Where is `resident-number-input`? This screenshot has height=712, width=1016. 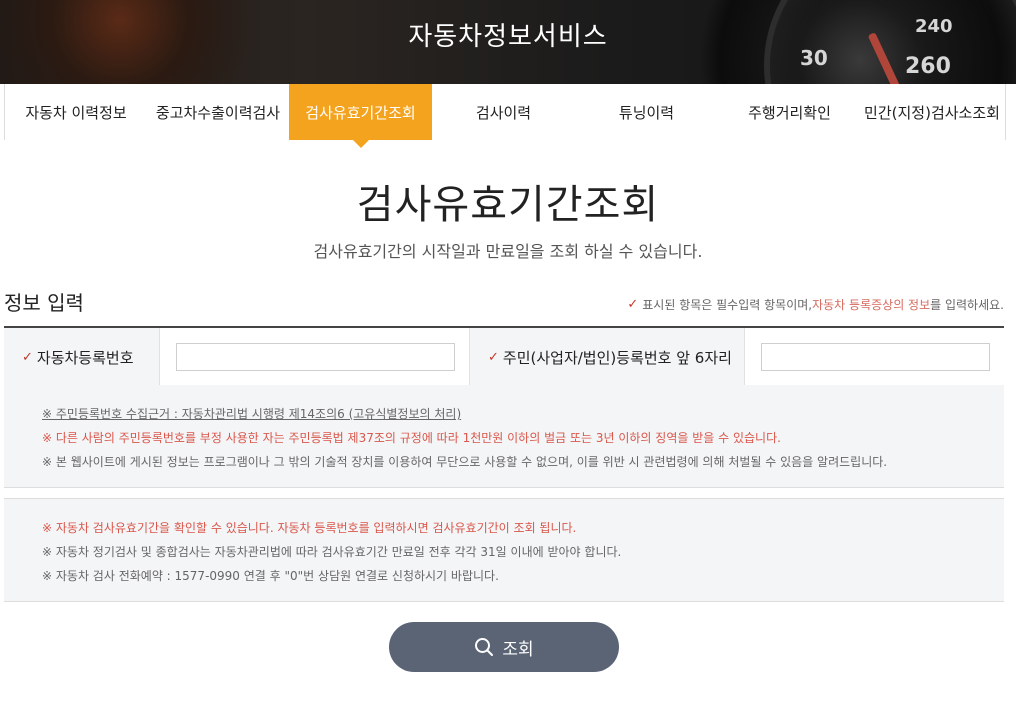 resident-number-input is located at coordinates (875, 357).